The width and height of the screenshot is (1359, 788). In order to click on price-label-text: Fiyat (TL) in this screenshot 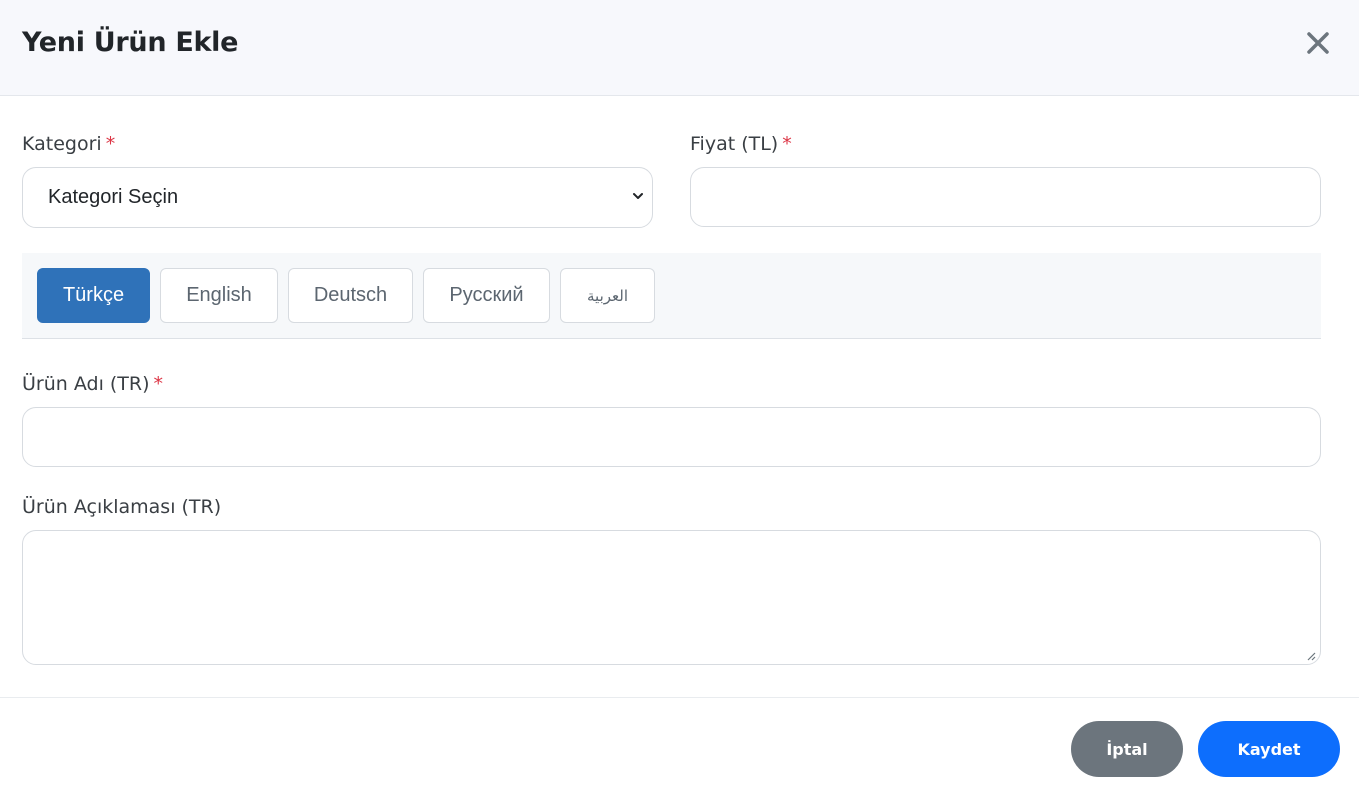, I will do `click(734, 144)`.